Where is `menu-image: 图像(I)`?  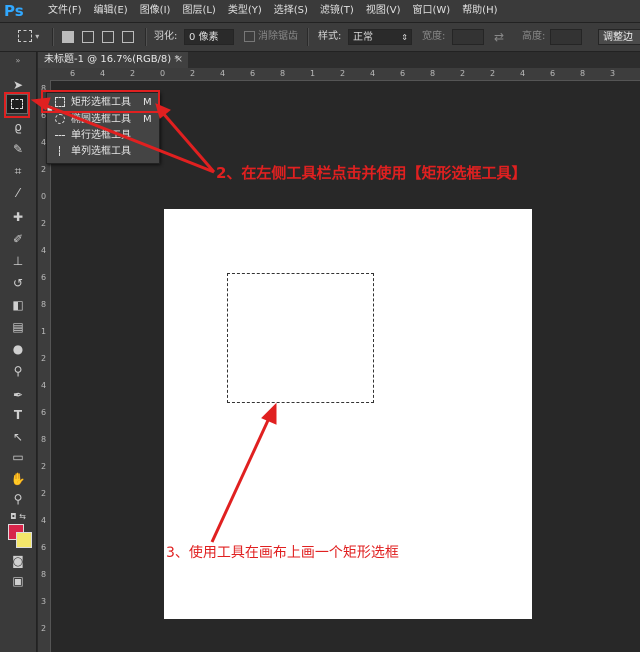
menu-image: 图像(I) is located at coordinates (155, 11).